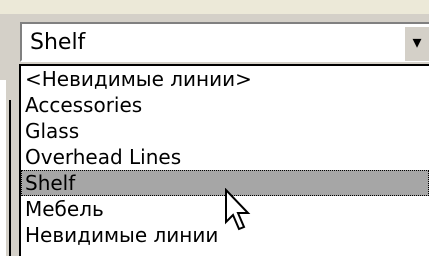 This screenshot has height=256, width=429. What do you see at coordinates (58, 42) in the screenshot?
I see `combobox-value: Shelf` at bounding box center [58, 42].